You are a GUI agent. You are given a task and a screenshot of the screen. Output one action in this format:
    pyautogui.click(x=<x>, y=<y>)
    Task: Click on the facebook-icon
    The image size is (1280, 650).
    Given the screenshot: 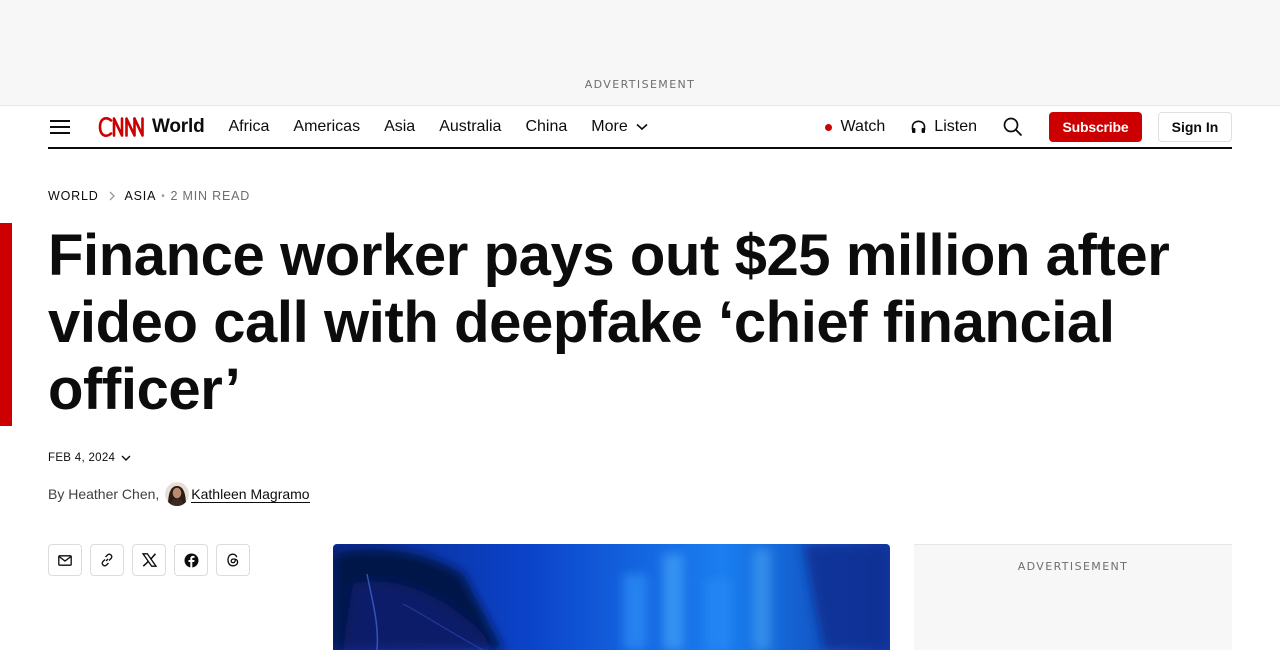 What is the action you would take?
    pyautogui.click(x=191, y=560)
    